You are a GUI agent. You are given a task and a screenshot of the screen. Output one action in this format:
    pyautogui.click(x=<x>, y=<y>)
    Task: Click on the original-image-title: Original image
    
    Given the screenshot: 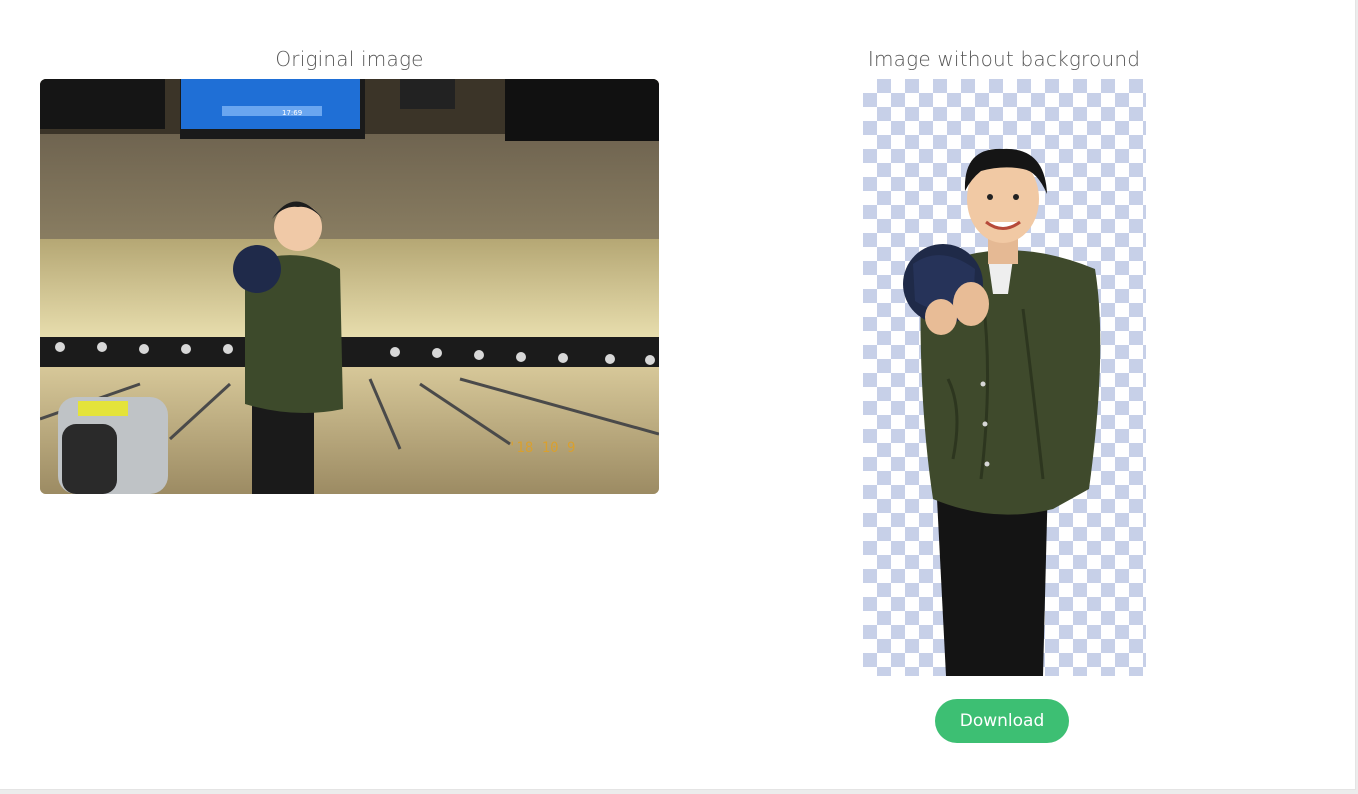 What is the action you would take?
    pyautogui.click(x=349, y=59)
    